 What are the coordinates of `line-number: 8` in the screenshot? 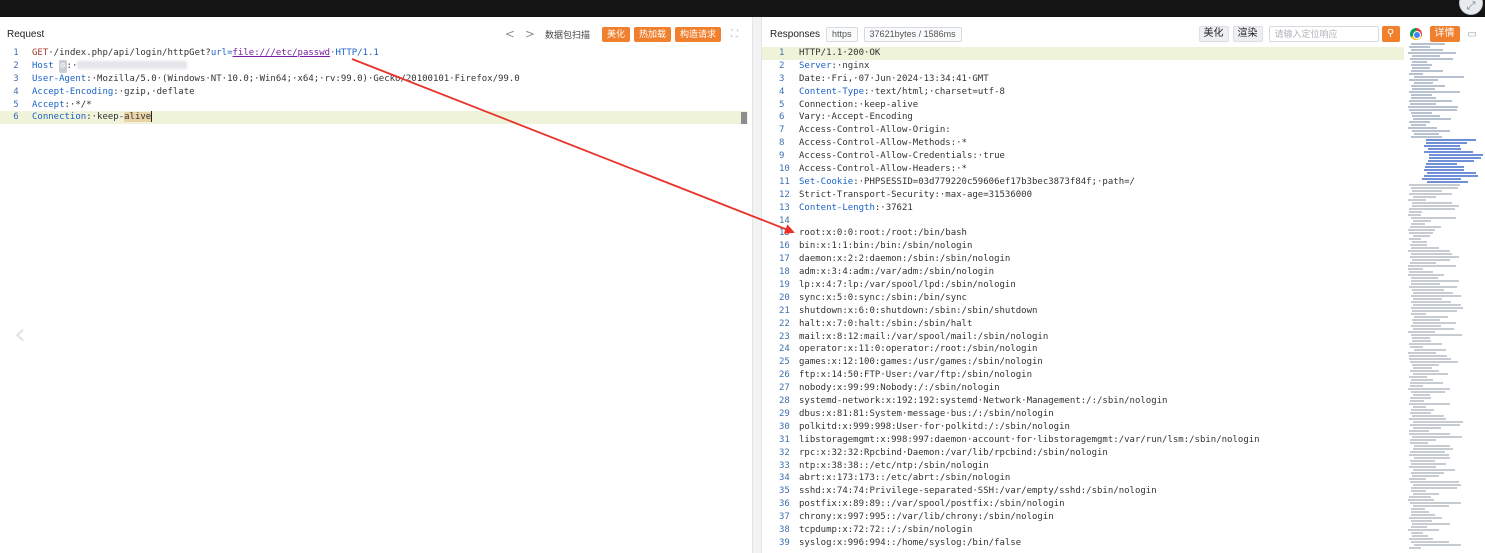 It's located at (782, 143).